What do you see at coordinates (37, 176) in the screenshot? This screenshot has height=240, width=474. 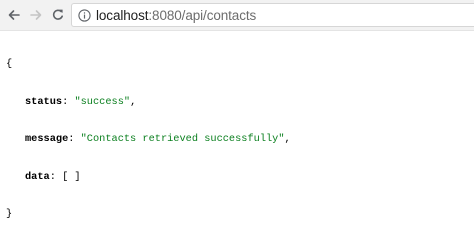 I see `json-key: data` at bounding box center [37, 176].